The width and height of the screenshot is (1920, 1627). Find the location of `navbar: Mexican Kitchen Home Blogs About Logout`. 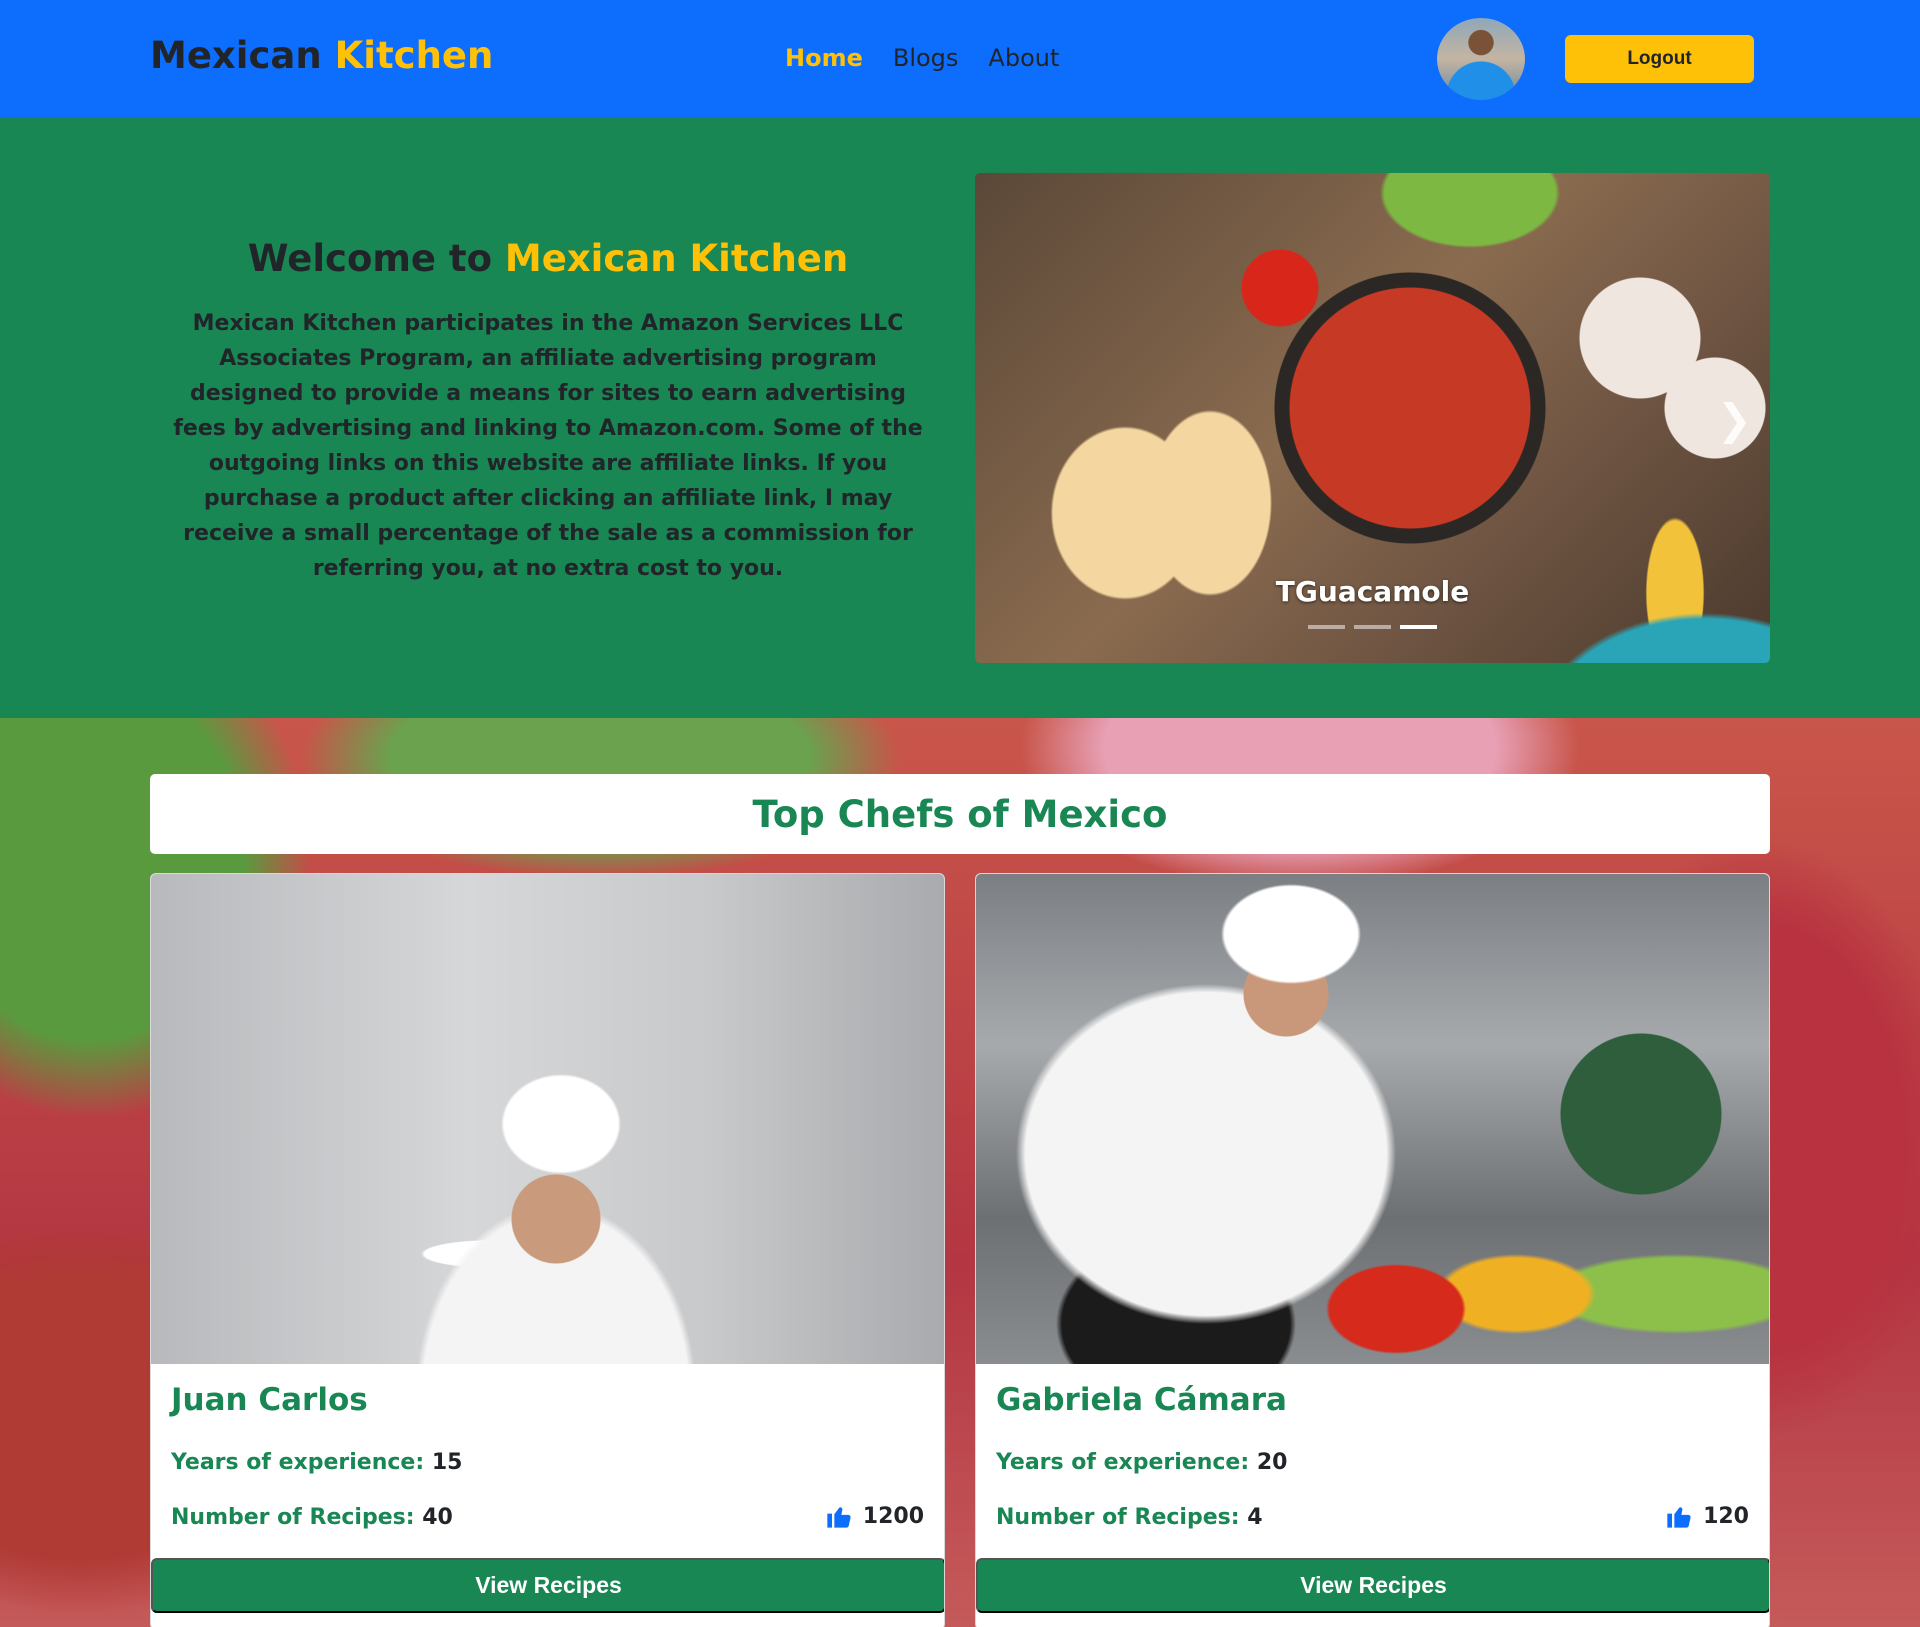

navbar: Mexican Kitchen Home Blogs About Logout is located at coordinates (960, 58).